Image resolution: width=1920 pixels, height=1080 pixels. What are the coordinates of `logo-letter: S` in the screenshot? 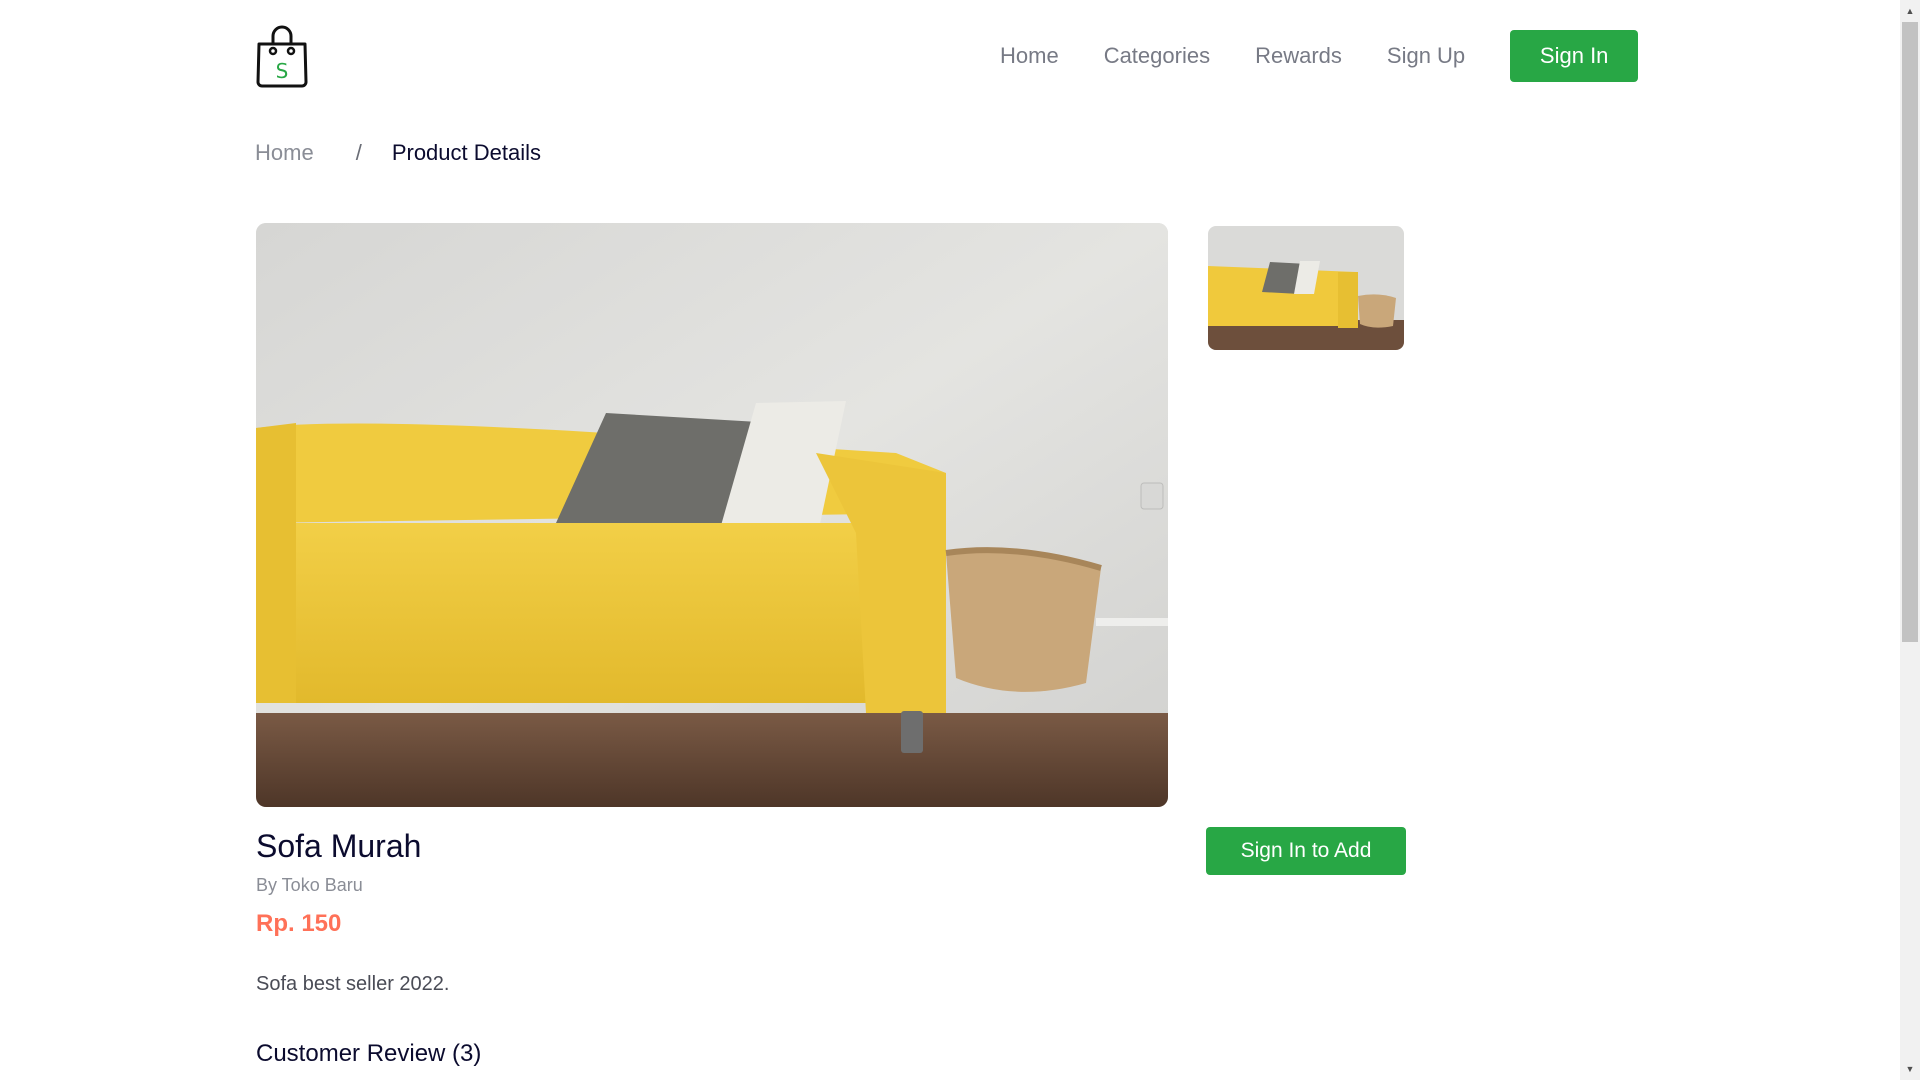 It's located at (282, 71).